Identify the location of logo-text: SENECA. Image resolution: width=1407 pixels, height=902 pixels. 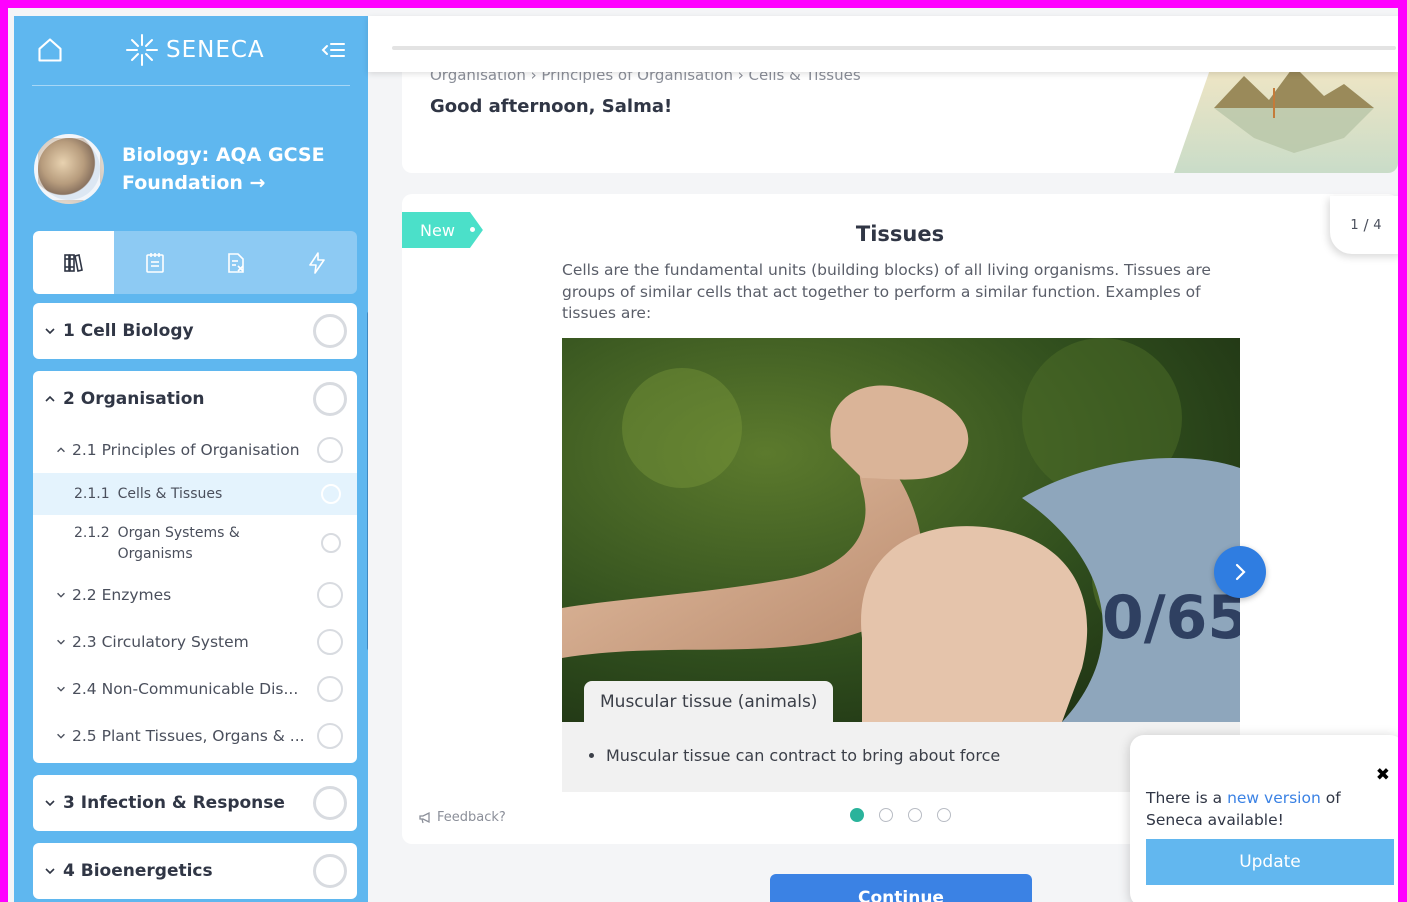
(215, 50).